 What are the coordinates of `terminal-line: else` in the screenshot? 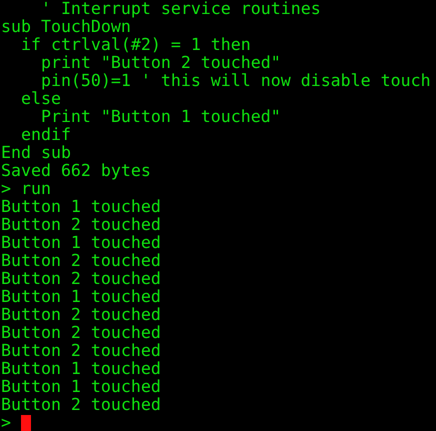 It's located at (40, 99).